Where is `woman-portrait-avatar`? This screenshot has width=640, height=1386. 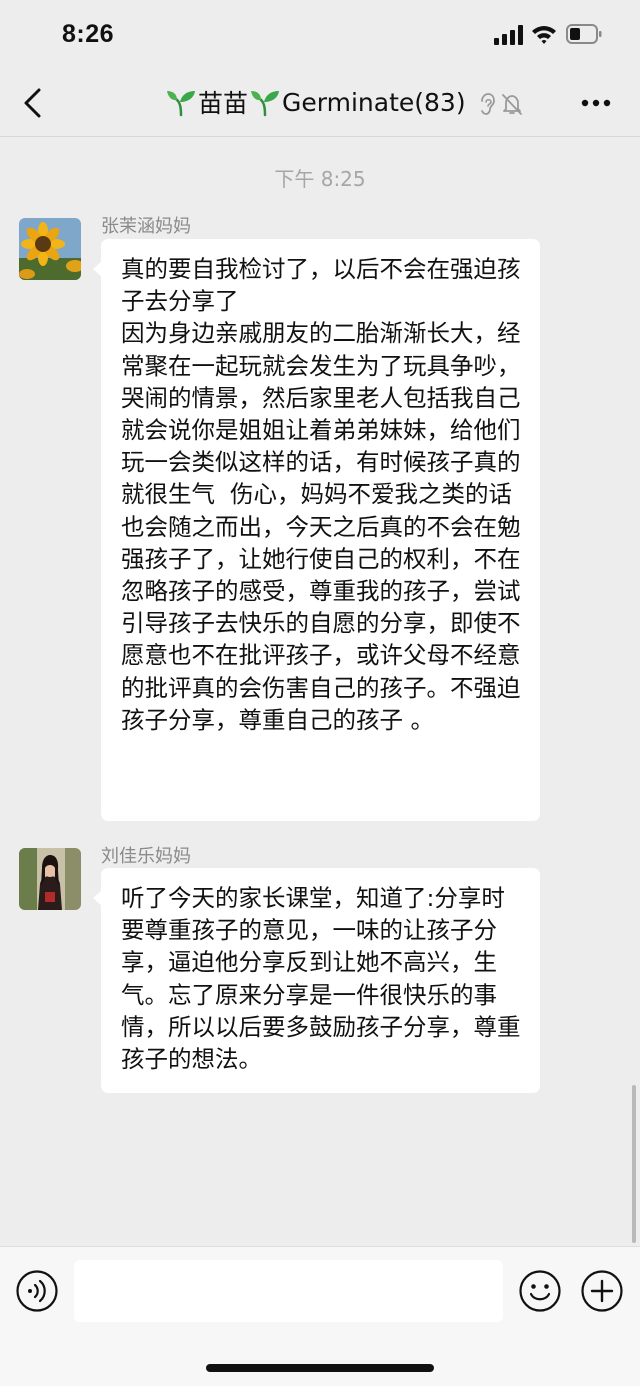 woman-portrait-avatar is located at coordinates (50, 879).